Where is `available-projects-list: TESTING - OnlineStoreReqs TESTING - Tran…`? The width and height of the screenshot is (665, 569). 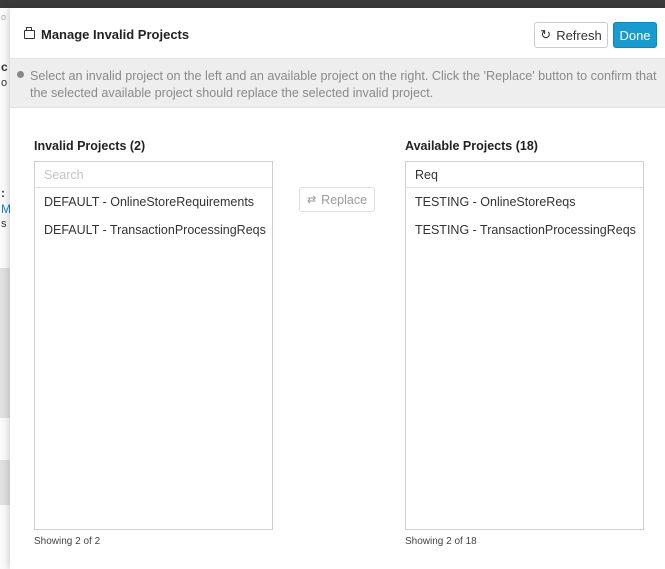 available-projects-list: TESTING - OnlineStoreReqs TESTING - Tran… is located at coordinates (524, 216).